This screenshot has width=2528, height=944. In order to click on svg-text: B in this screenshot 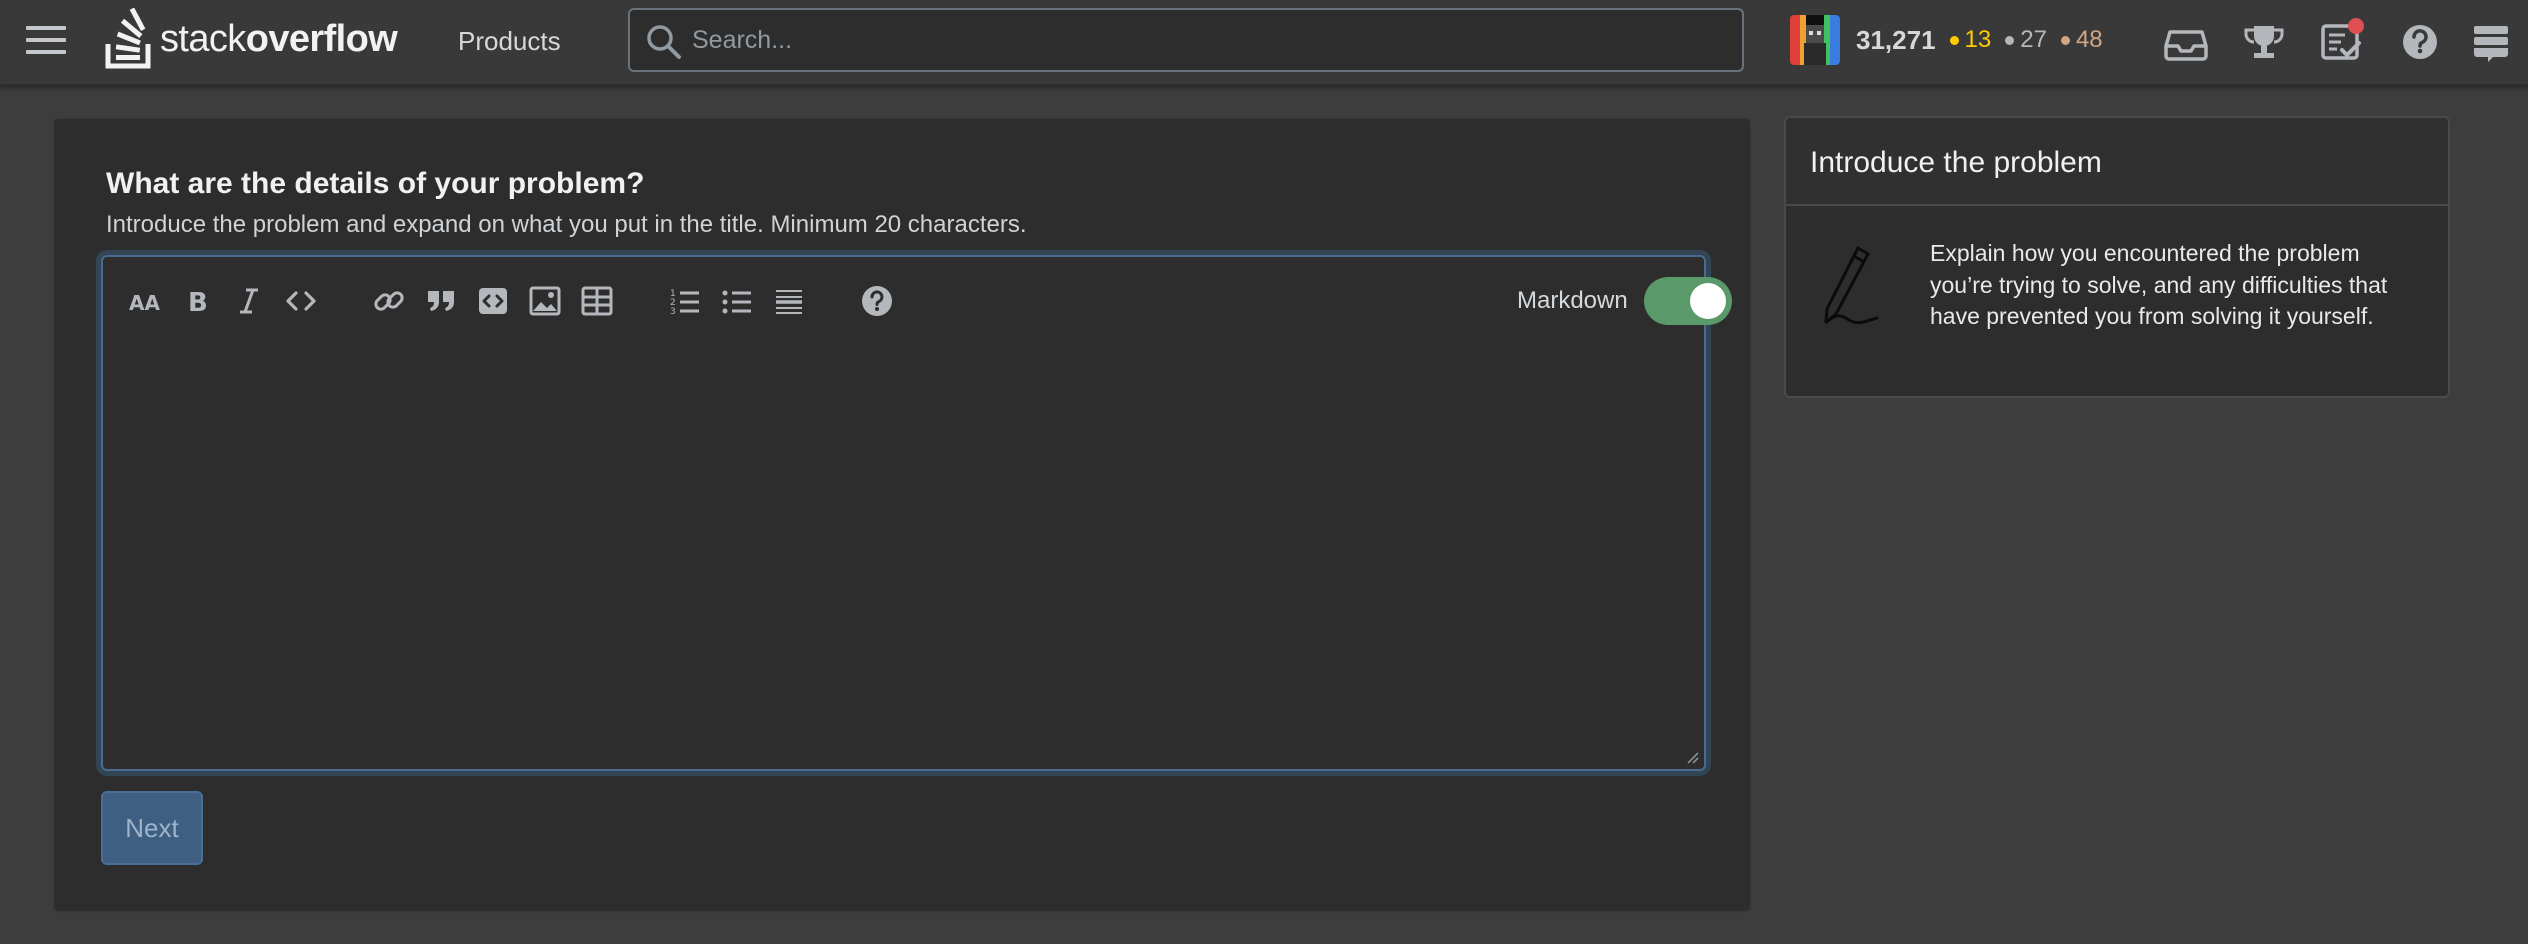, I will do `click(198, 303)`.